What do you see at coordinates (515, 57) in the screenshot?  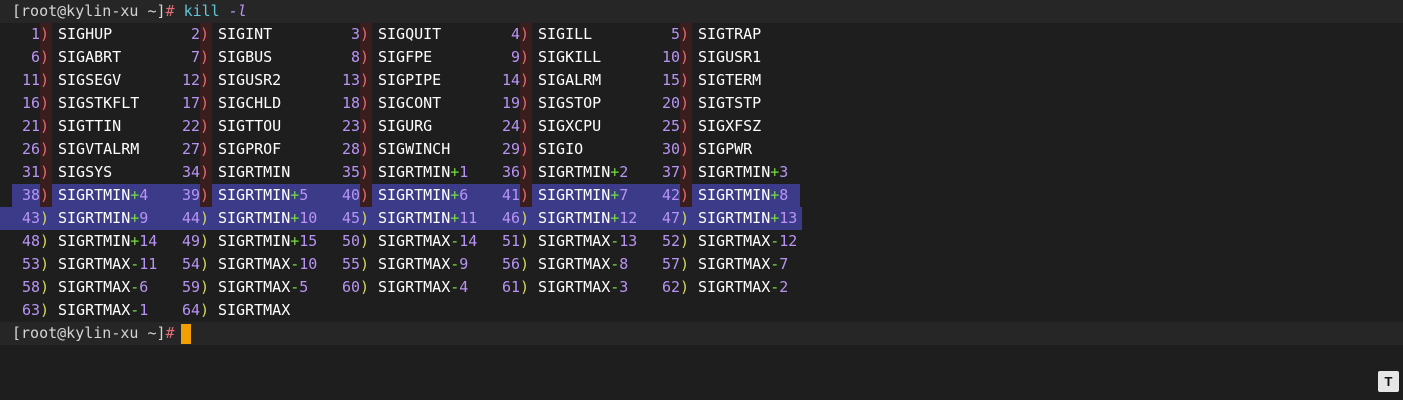 I see `signal-number: 9` at bounding box center [515, 57].